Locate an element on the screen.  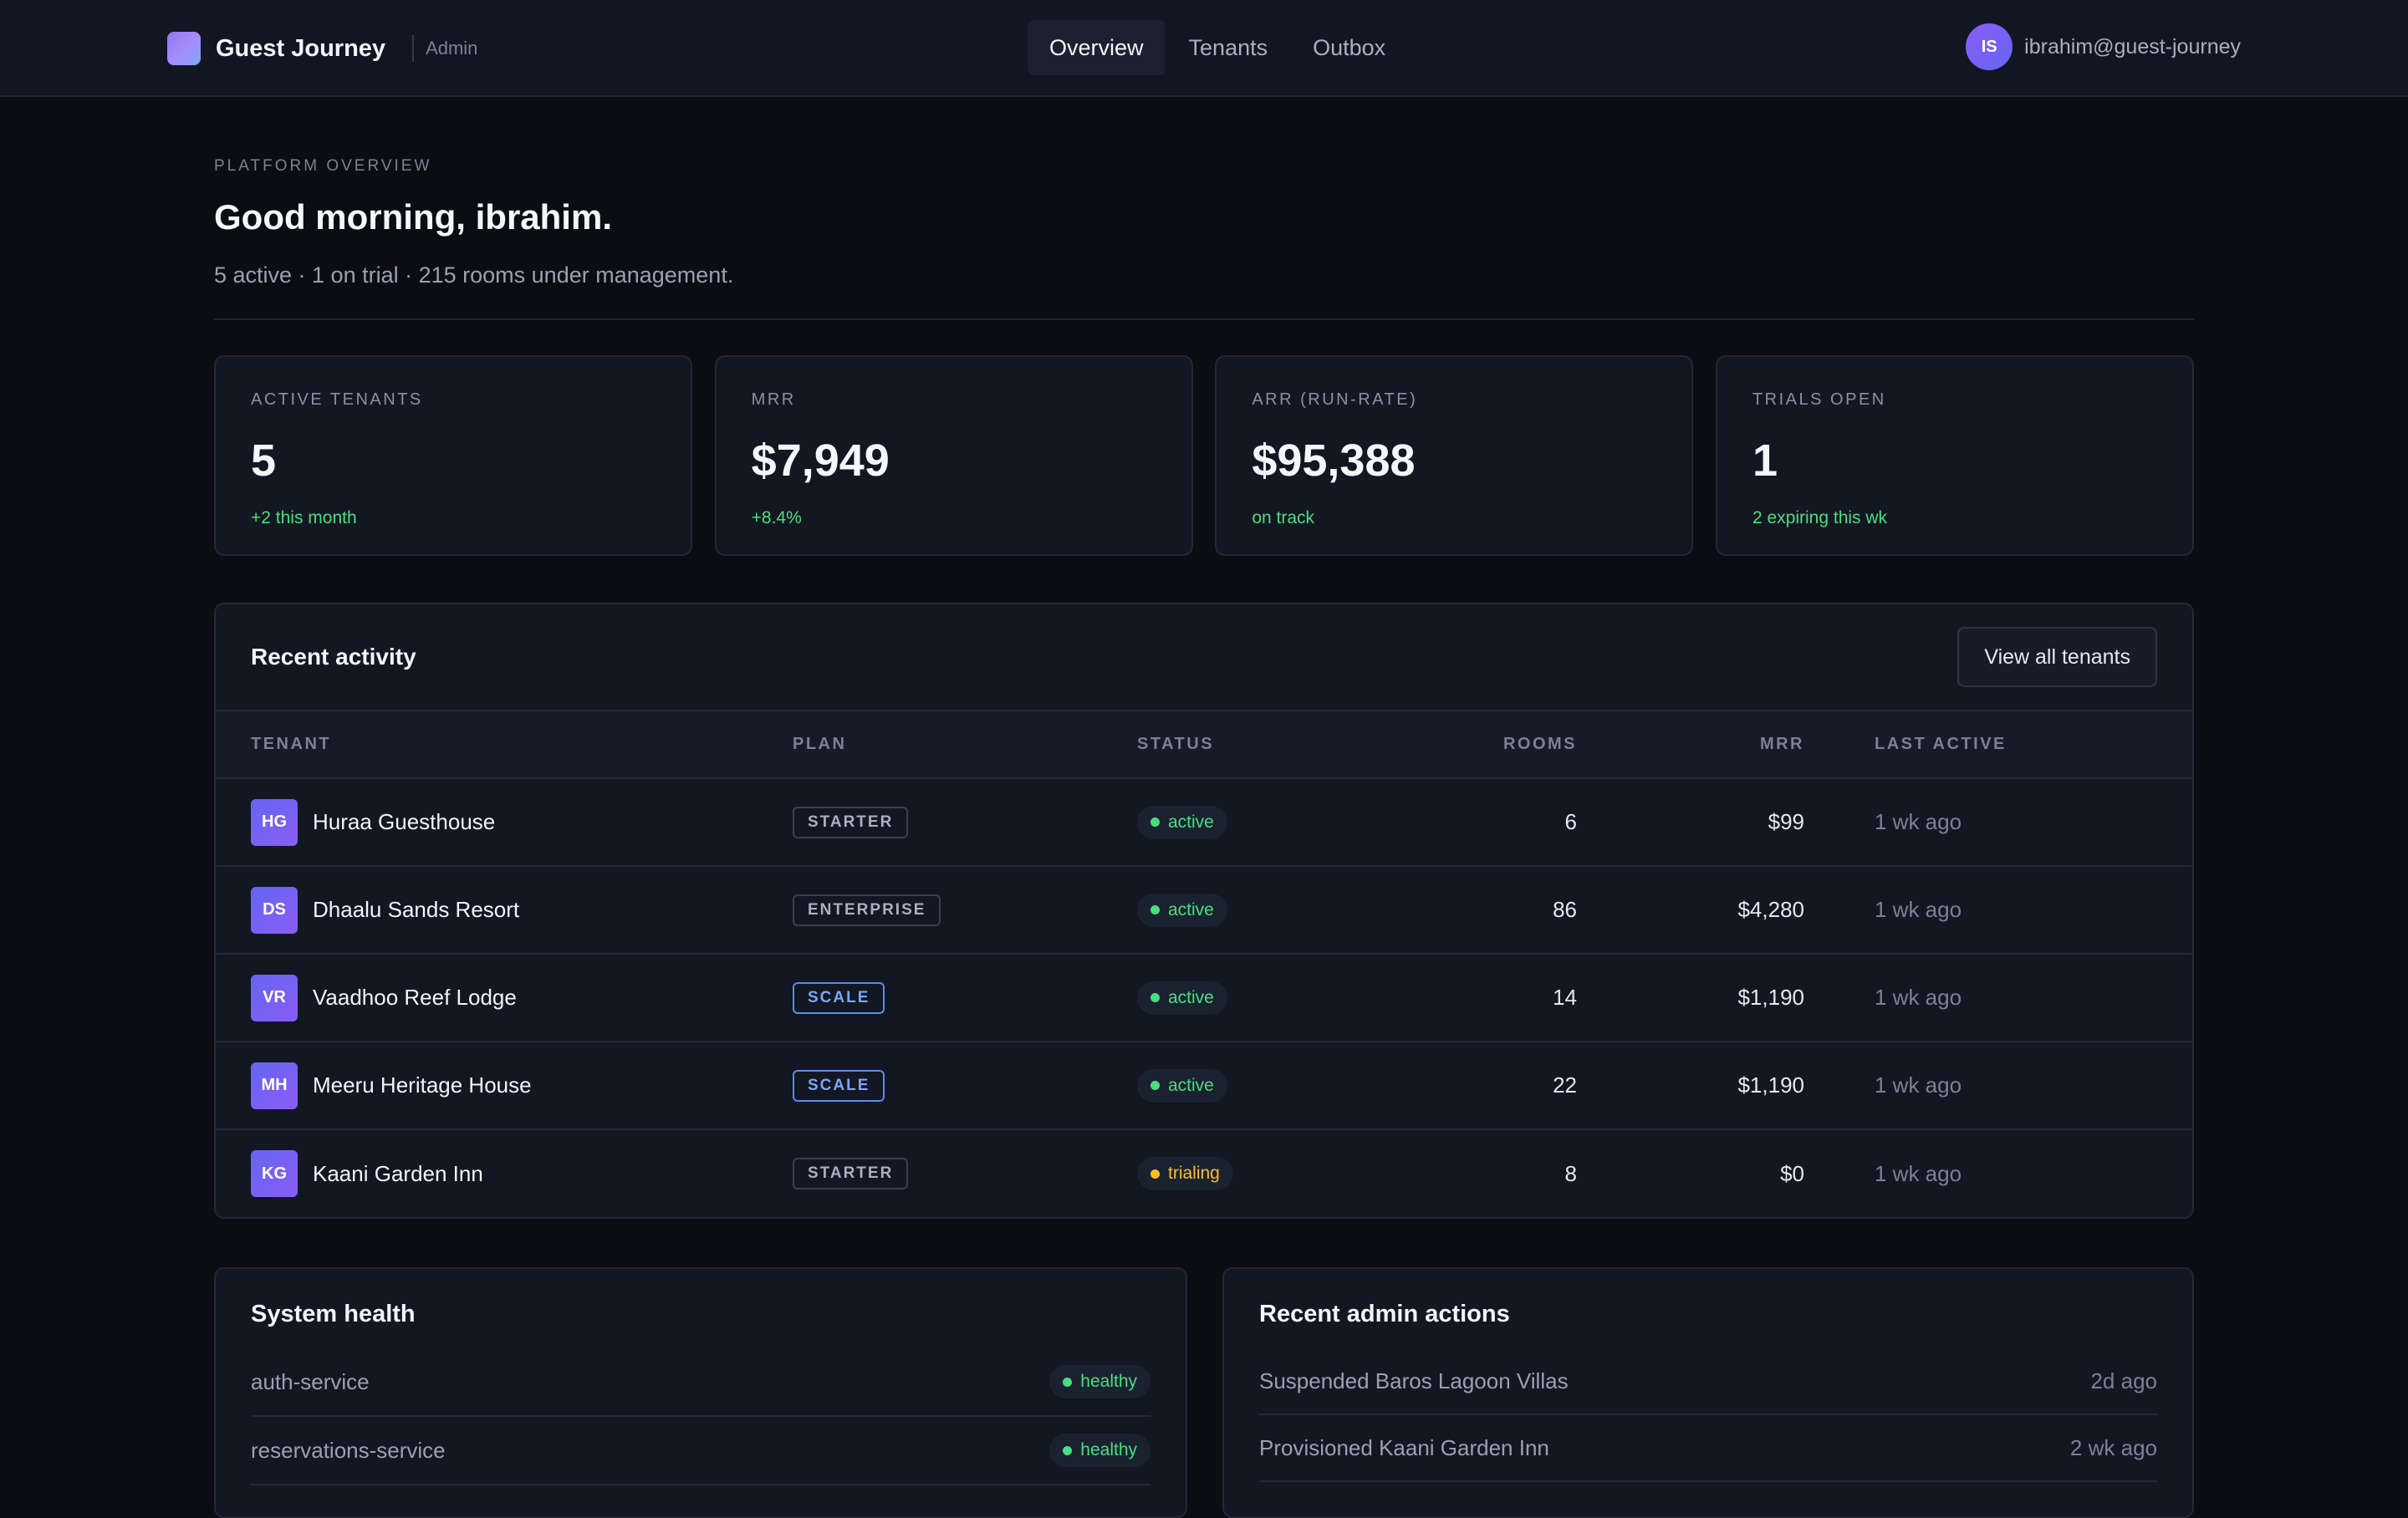
user-menu: IS ibrahim@guest-journey is located at coordinates (2103, 46).